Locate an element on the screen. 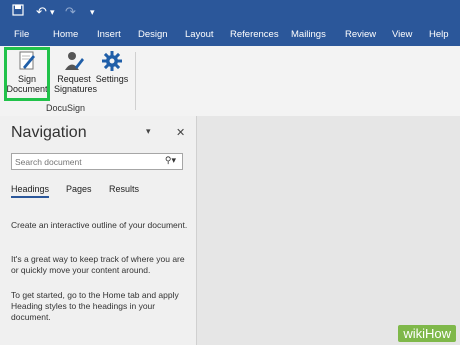 Image resolution: width=460 pixels, height=345 pixels. search-input is located at coordinates (85, 161).